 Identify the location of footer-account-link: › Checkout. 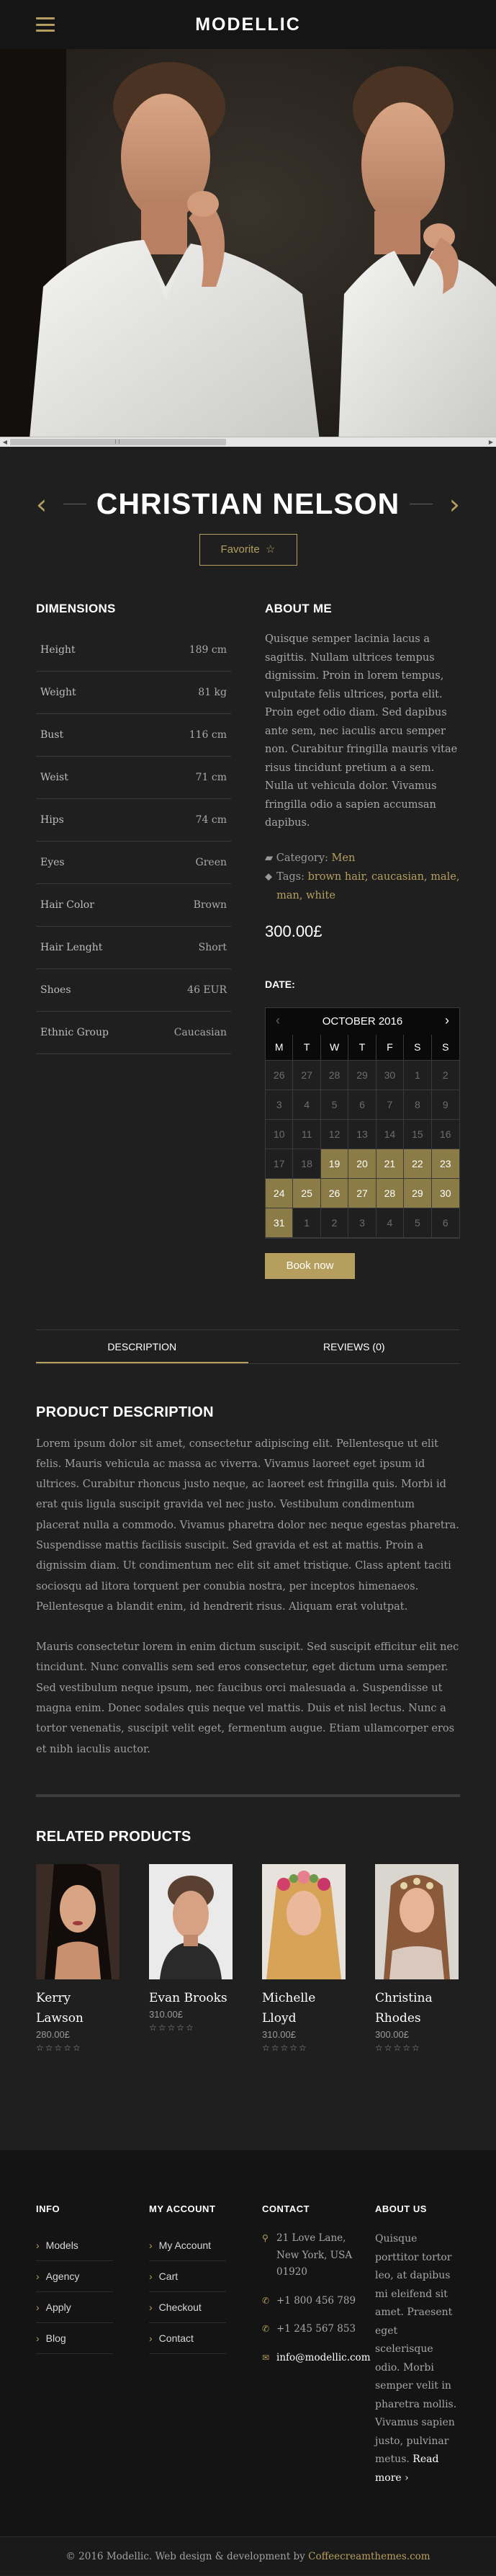
(187, 2307).